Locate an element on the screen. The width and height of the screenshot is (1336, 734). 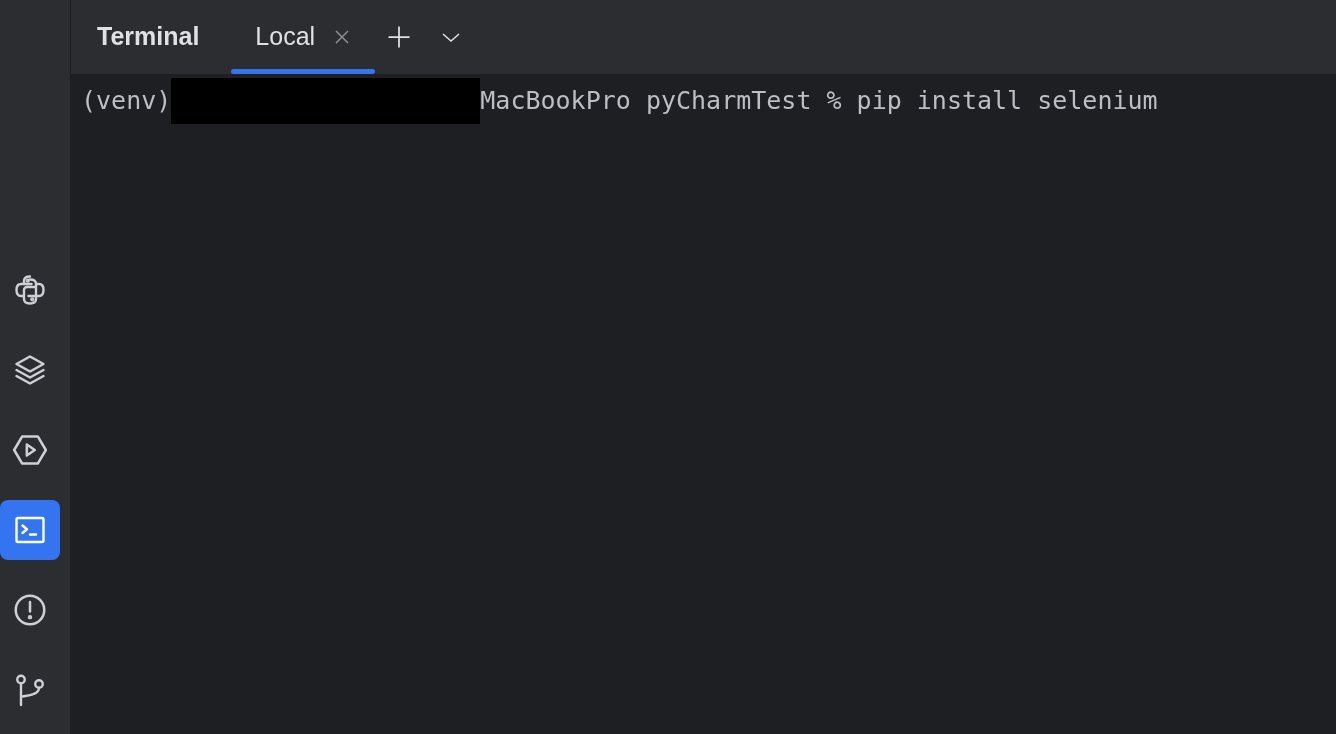
tool-window-title: Terminal is located at coordinates (148, 37).